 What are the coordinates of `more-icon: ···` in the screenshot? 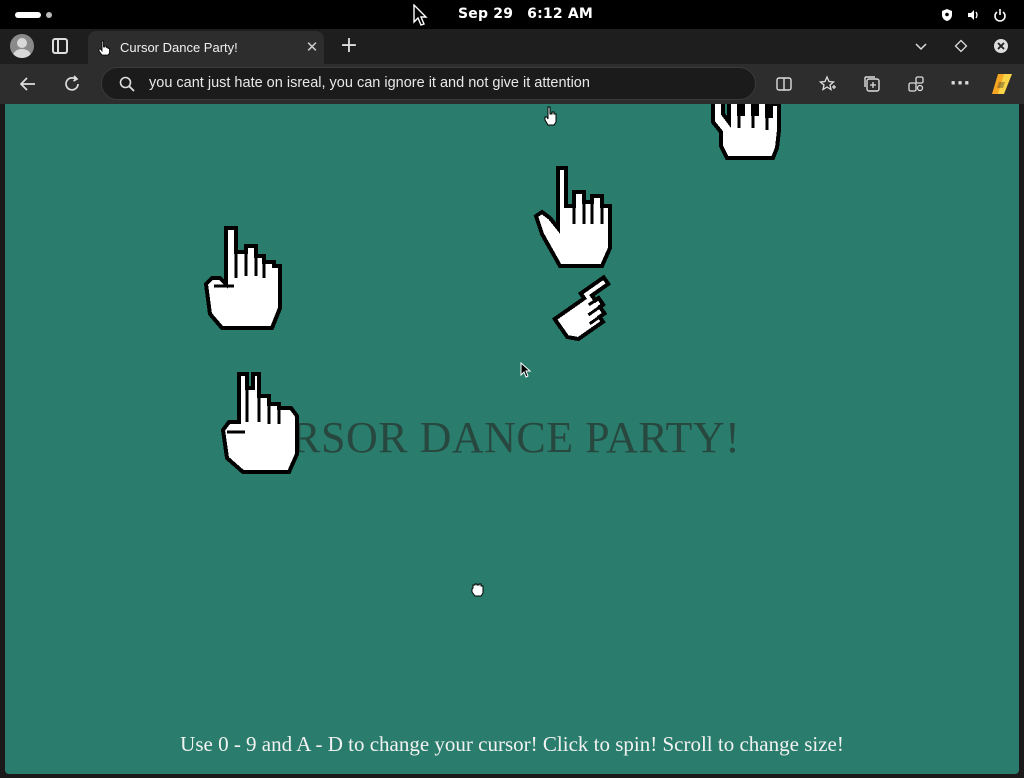 It's located at (960, 84).